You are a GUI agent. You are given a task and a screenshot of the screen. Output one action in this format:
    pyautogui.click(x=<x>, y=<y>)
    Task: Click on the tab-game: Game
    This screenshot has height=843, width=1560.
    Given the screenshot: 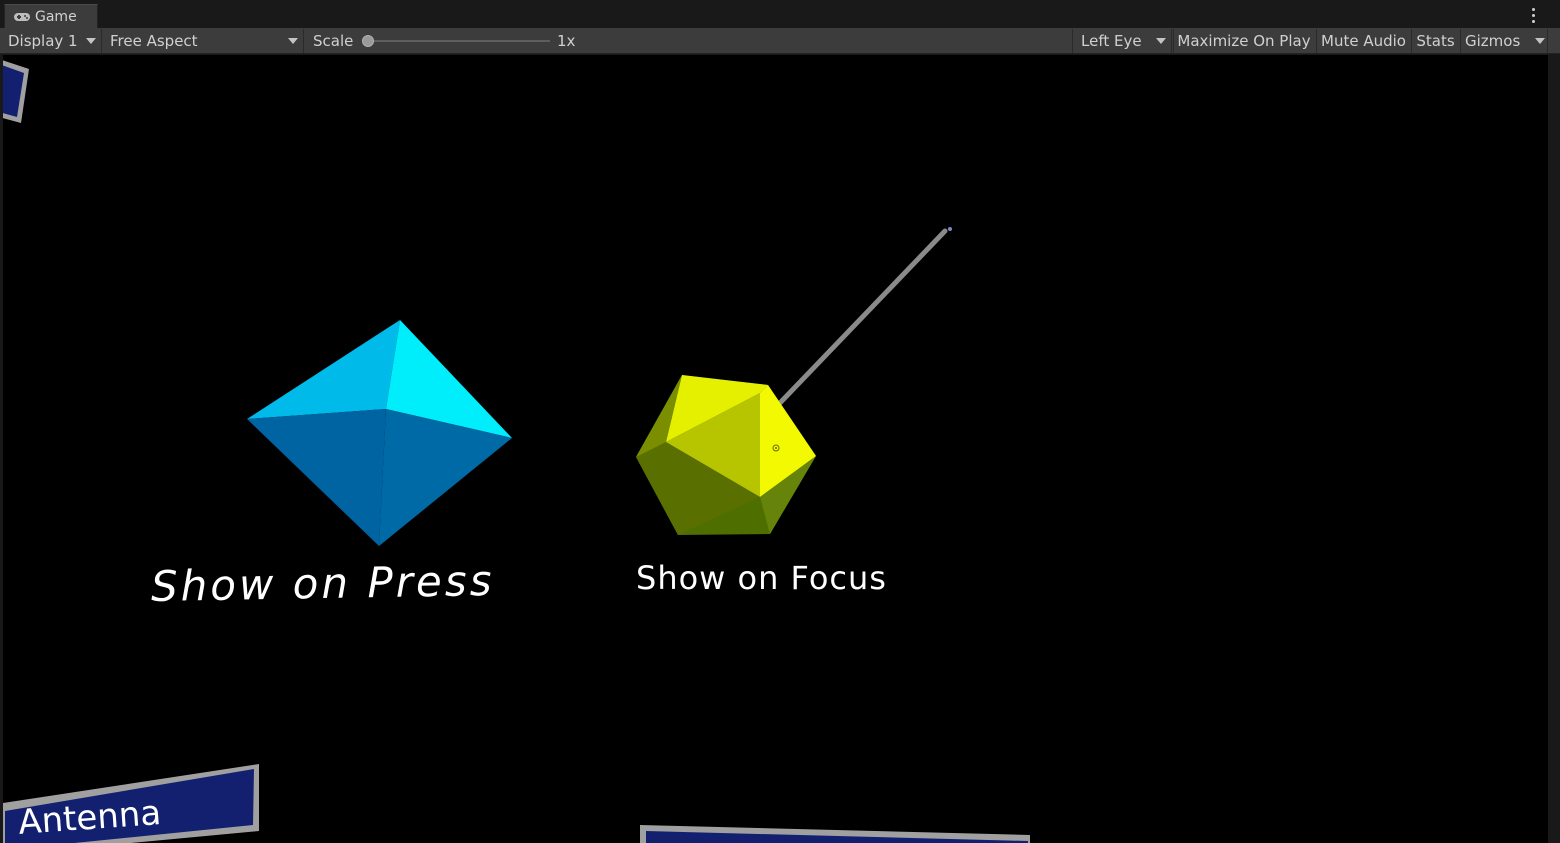 What is the action you would take?
    pyautogui.click(x=51, y=16)
    